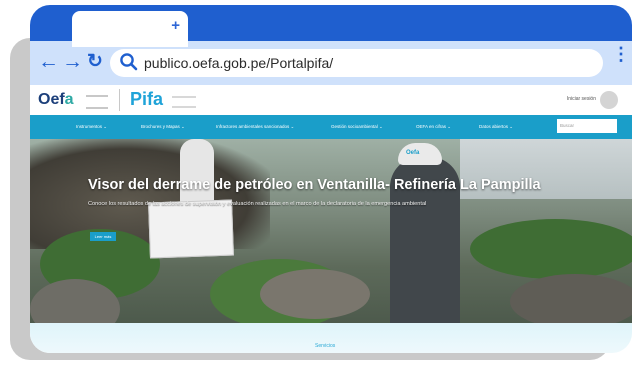 The height and width of the screenshot is (371, 638). Describe the element at coordinates (496, 127) in the screenshot. I see `menu-item-datos: Datos abiertos ⌄` at that location.